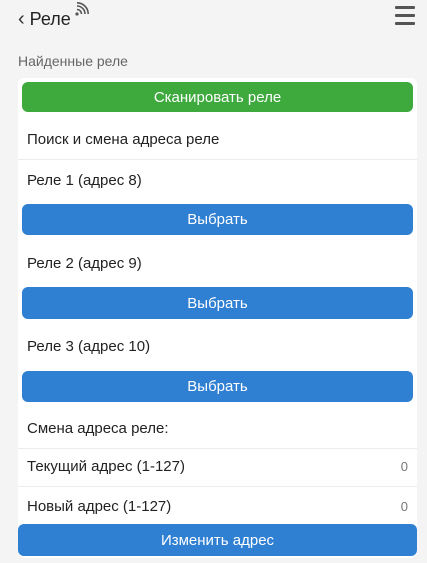 The width and height of the screenshot is (427, 563). Describe the element at coordinates (404, 466) in the screenshot. I see `current-address-value: 0` at that location.